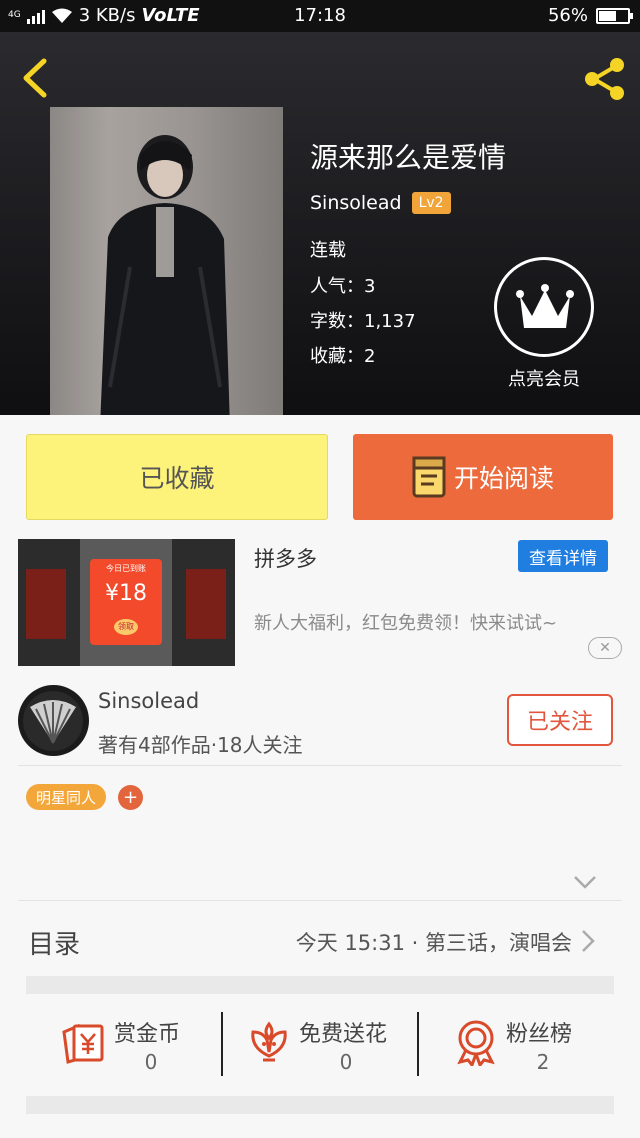 The height and width of the screenshot is (1138, 640). Describe the element at coordinates (363, 321) in the screenshot. I see `word-count: 字数：1,137` at that location.